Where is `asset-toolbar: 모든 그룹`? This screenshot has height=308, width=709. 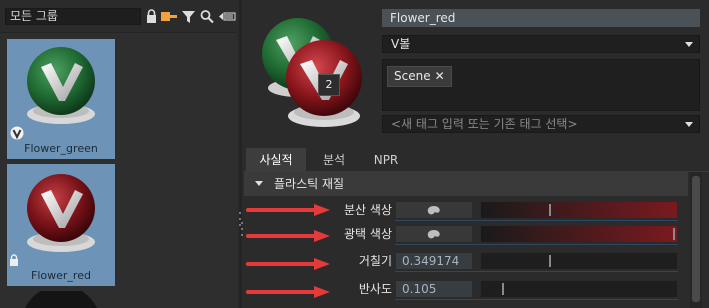
asset-toolbar: 모든 그룹 is located at coordinates (118, 16).